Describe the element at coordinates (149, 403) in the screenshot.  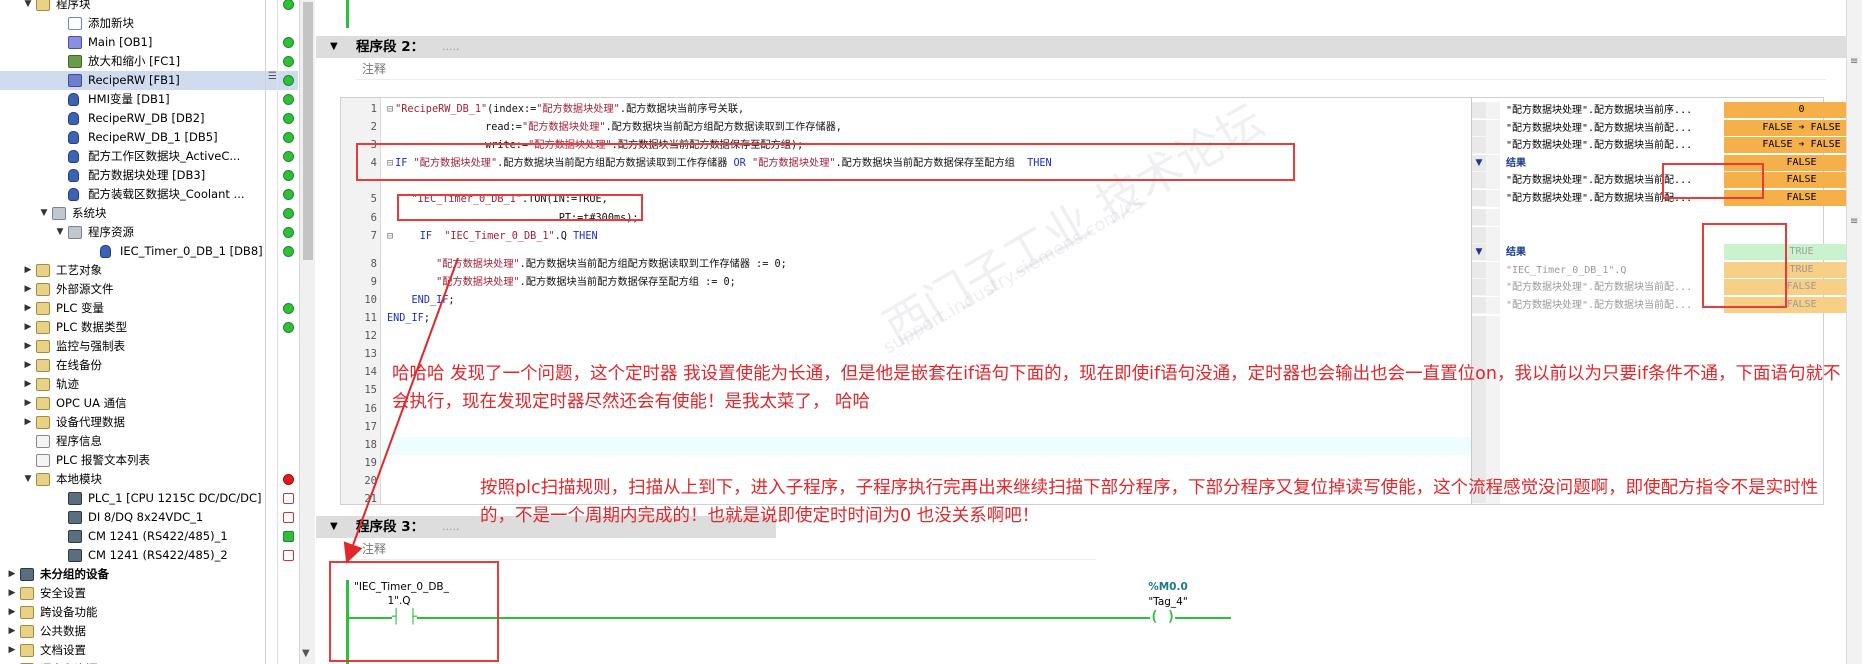
I see `tree-item: ▶ OPC UA 通信` at that location.